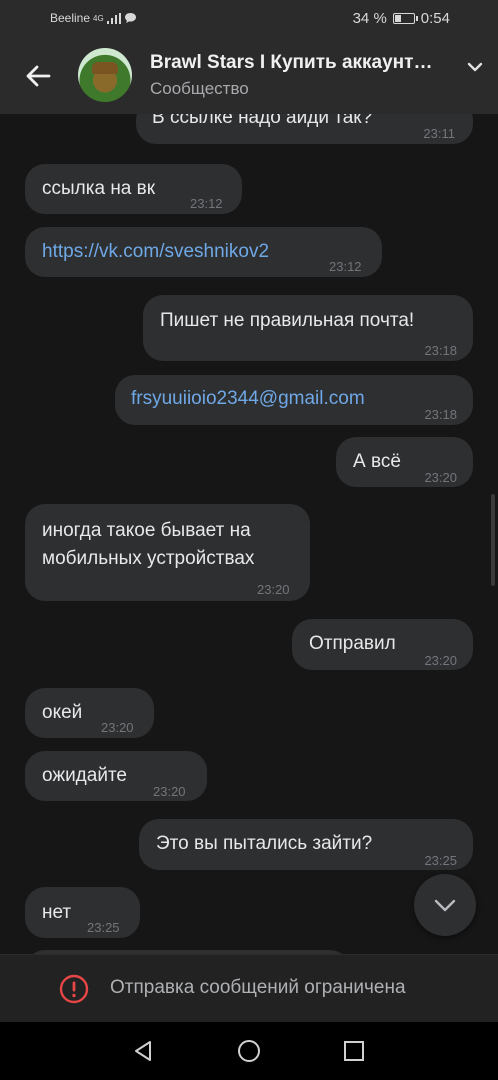 Image resolution: width=498 pixels, height=1080 pixels. I want to click on message-time: 23:11, so click(439, 133).